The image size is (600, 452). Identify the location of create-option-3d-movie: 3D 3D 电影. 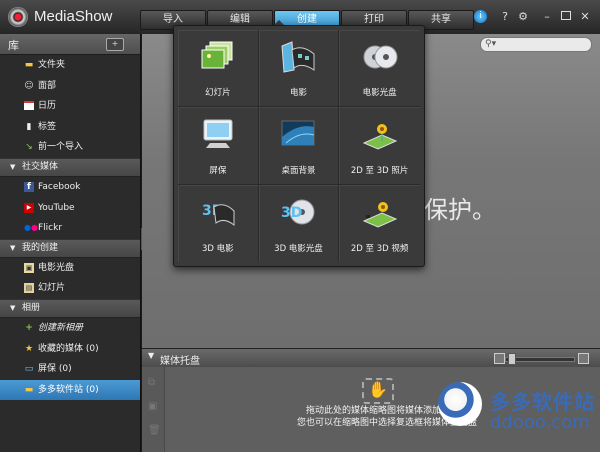
(218, 223).